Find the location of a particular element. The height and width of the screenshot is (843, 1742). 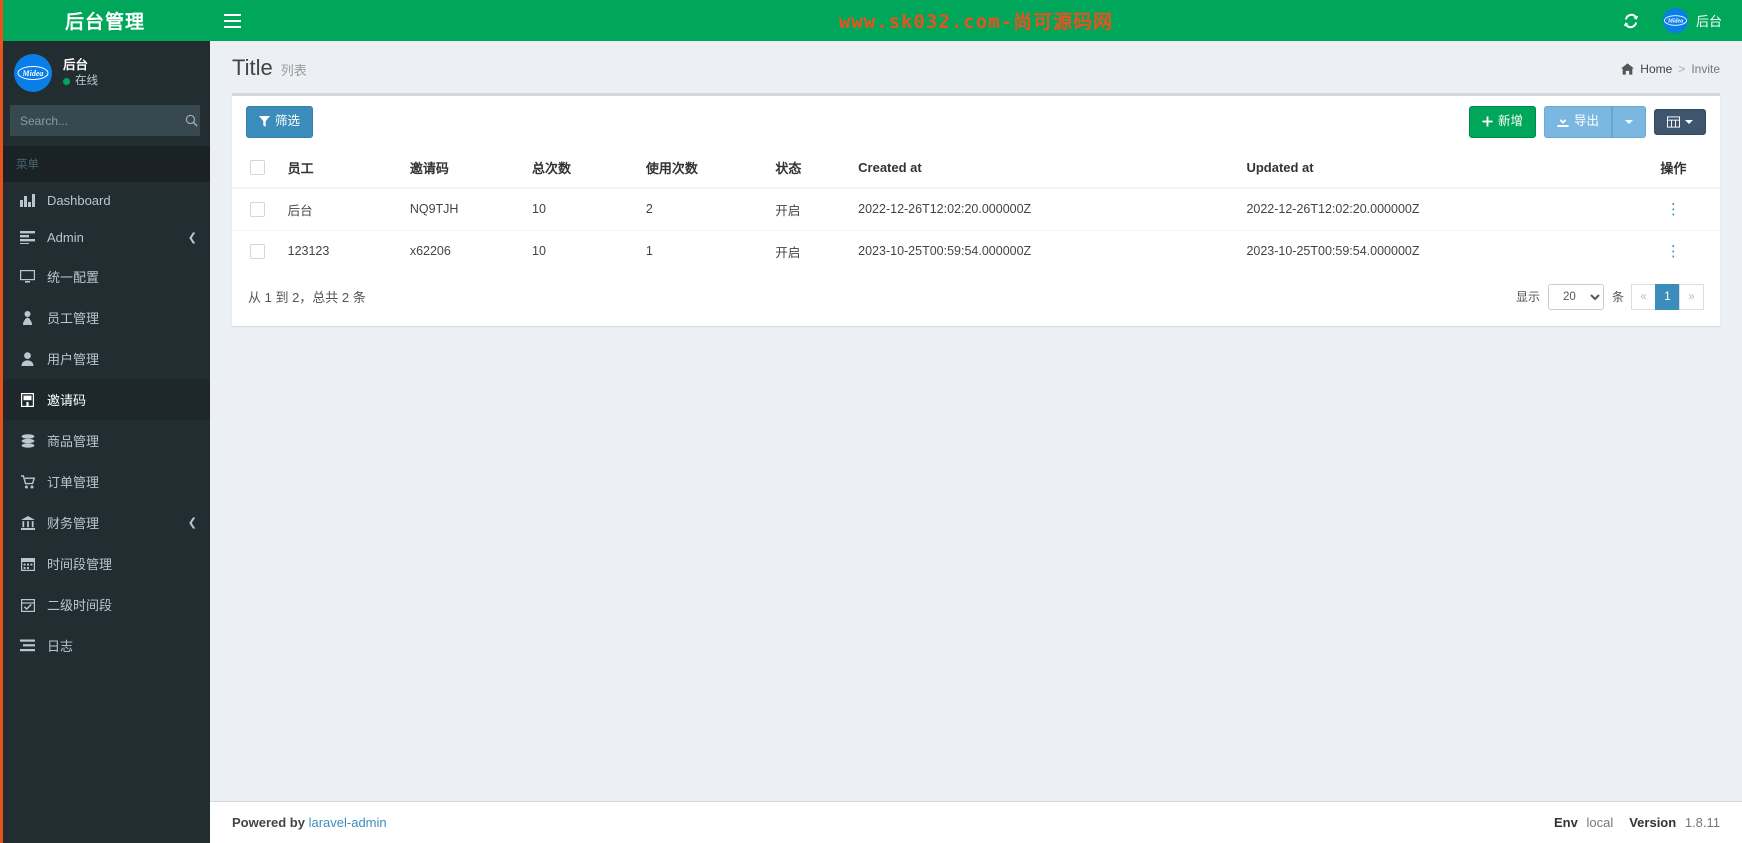

sidebar-item-label: Dashboard is located at coordinates (79, 200).